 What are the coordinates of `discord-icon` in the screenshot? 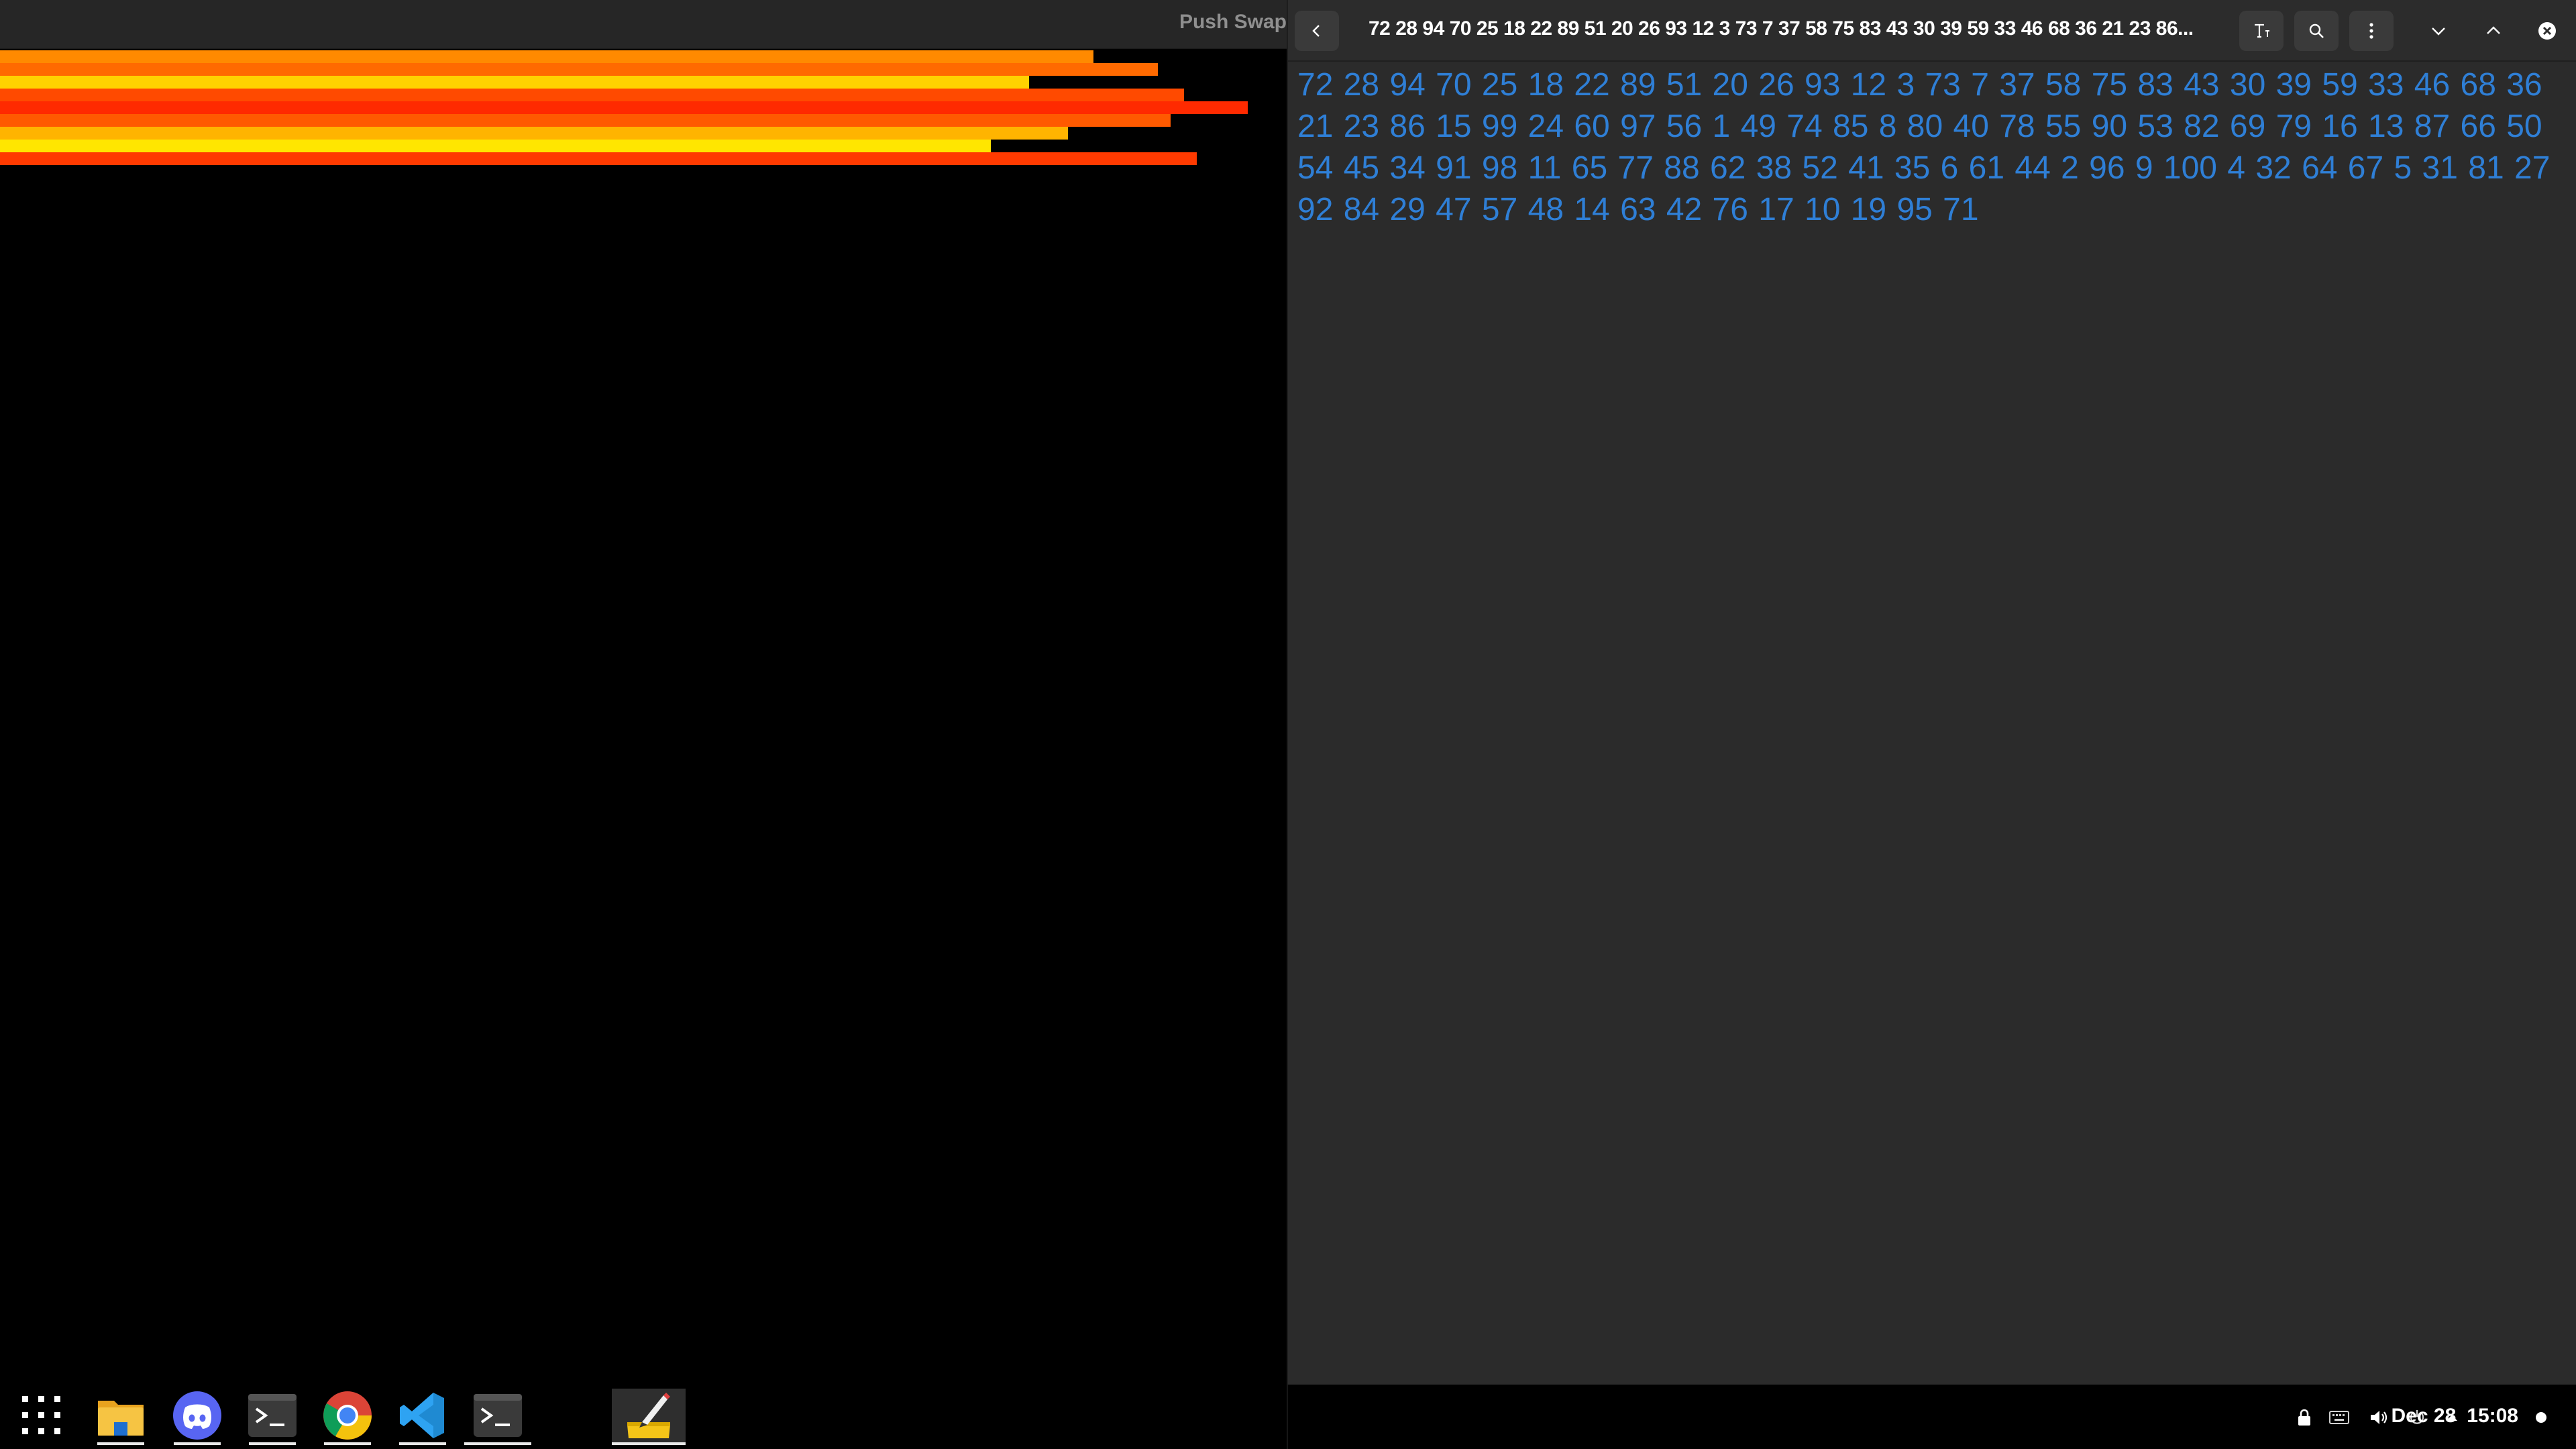 It's located at (197, 1417).